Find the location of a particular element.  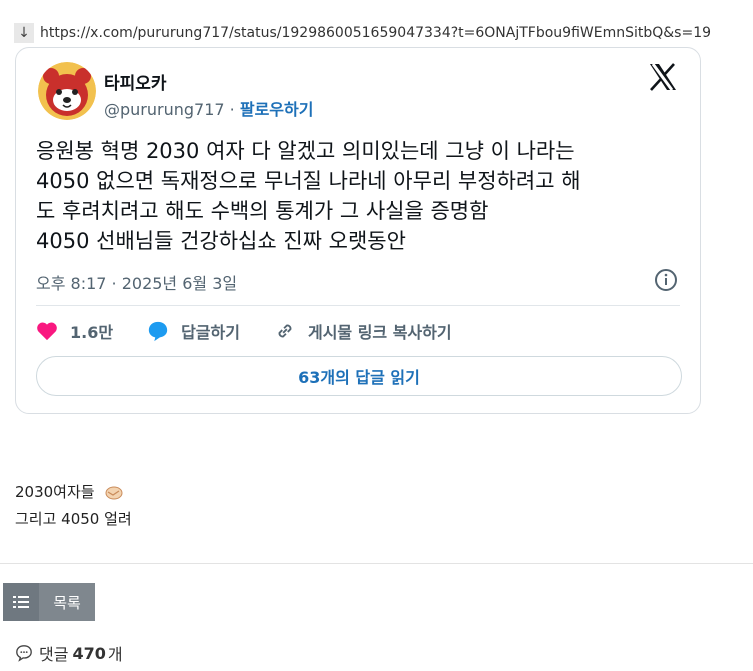

info-icon is located at coordinates (666, 280).